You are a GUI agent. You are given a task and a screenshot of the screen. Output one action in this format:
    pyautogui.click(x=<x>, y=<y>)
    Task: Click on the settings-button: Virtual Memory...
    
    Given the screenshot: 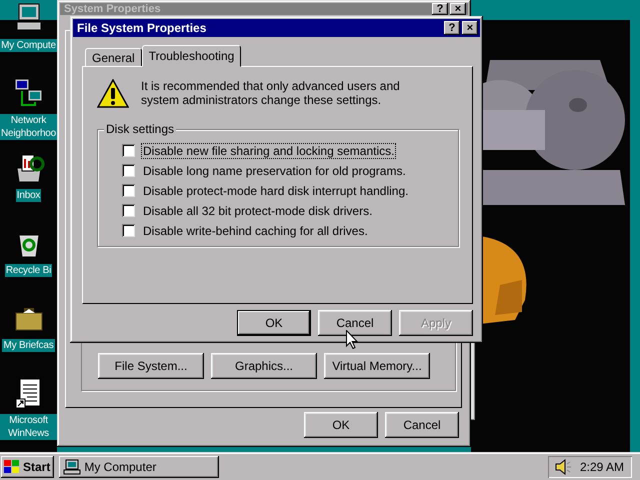 What is the action you would take?
    pyautogui.click(x=377, y=366)
    